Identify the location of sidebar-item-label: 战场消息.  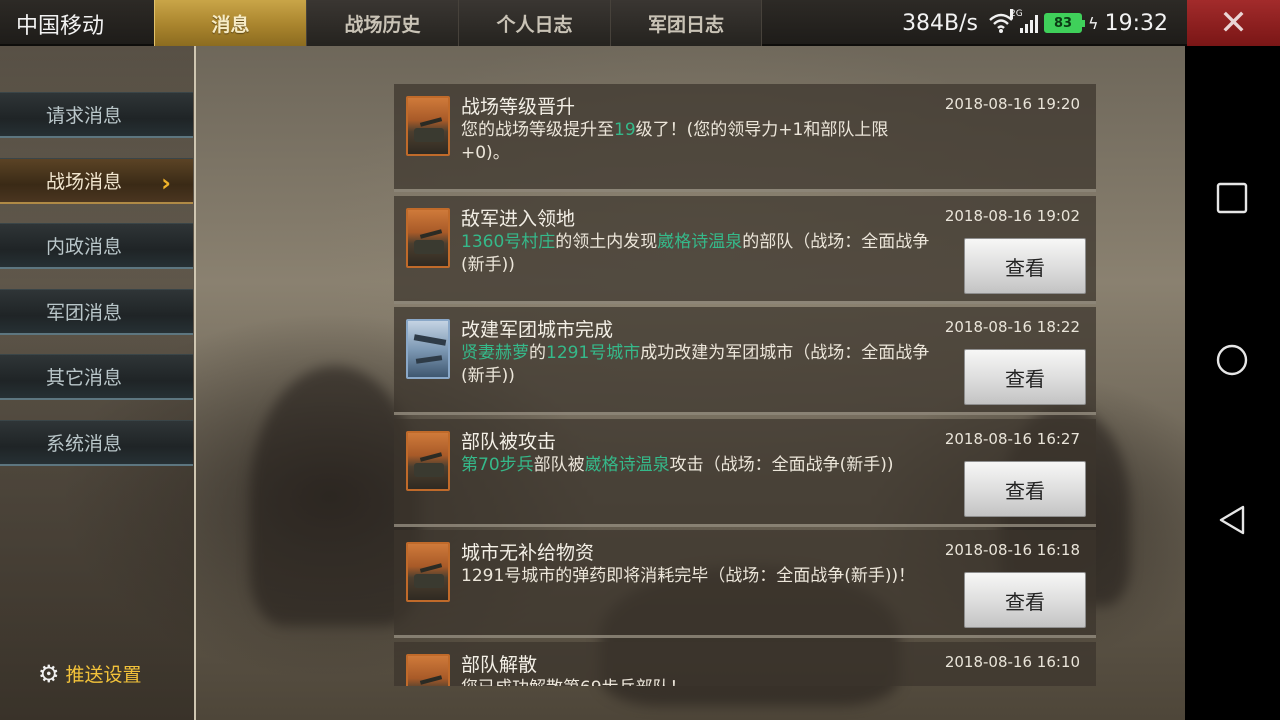
(84, 182).